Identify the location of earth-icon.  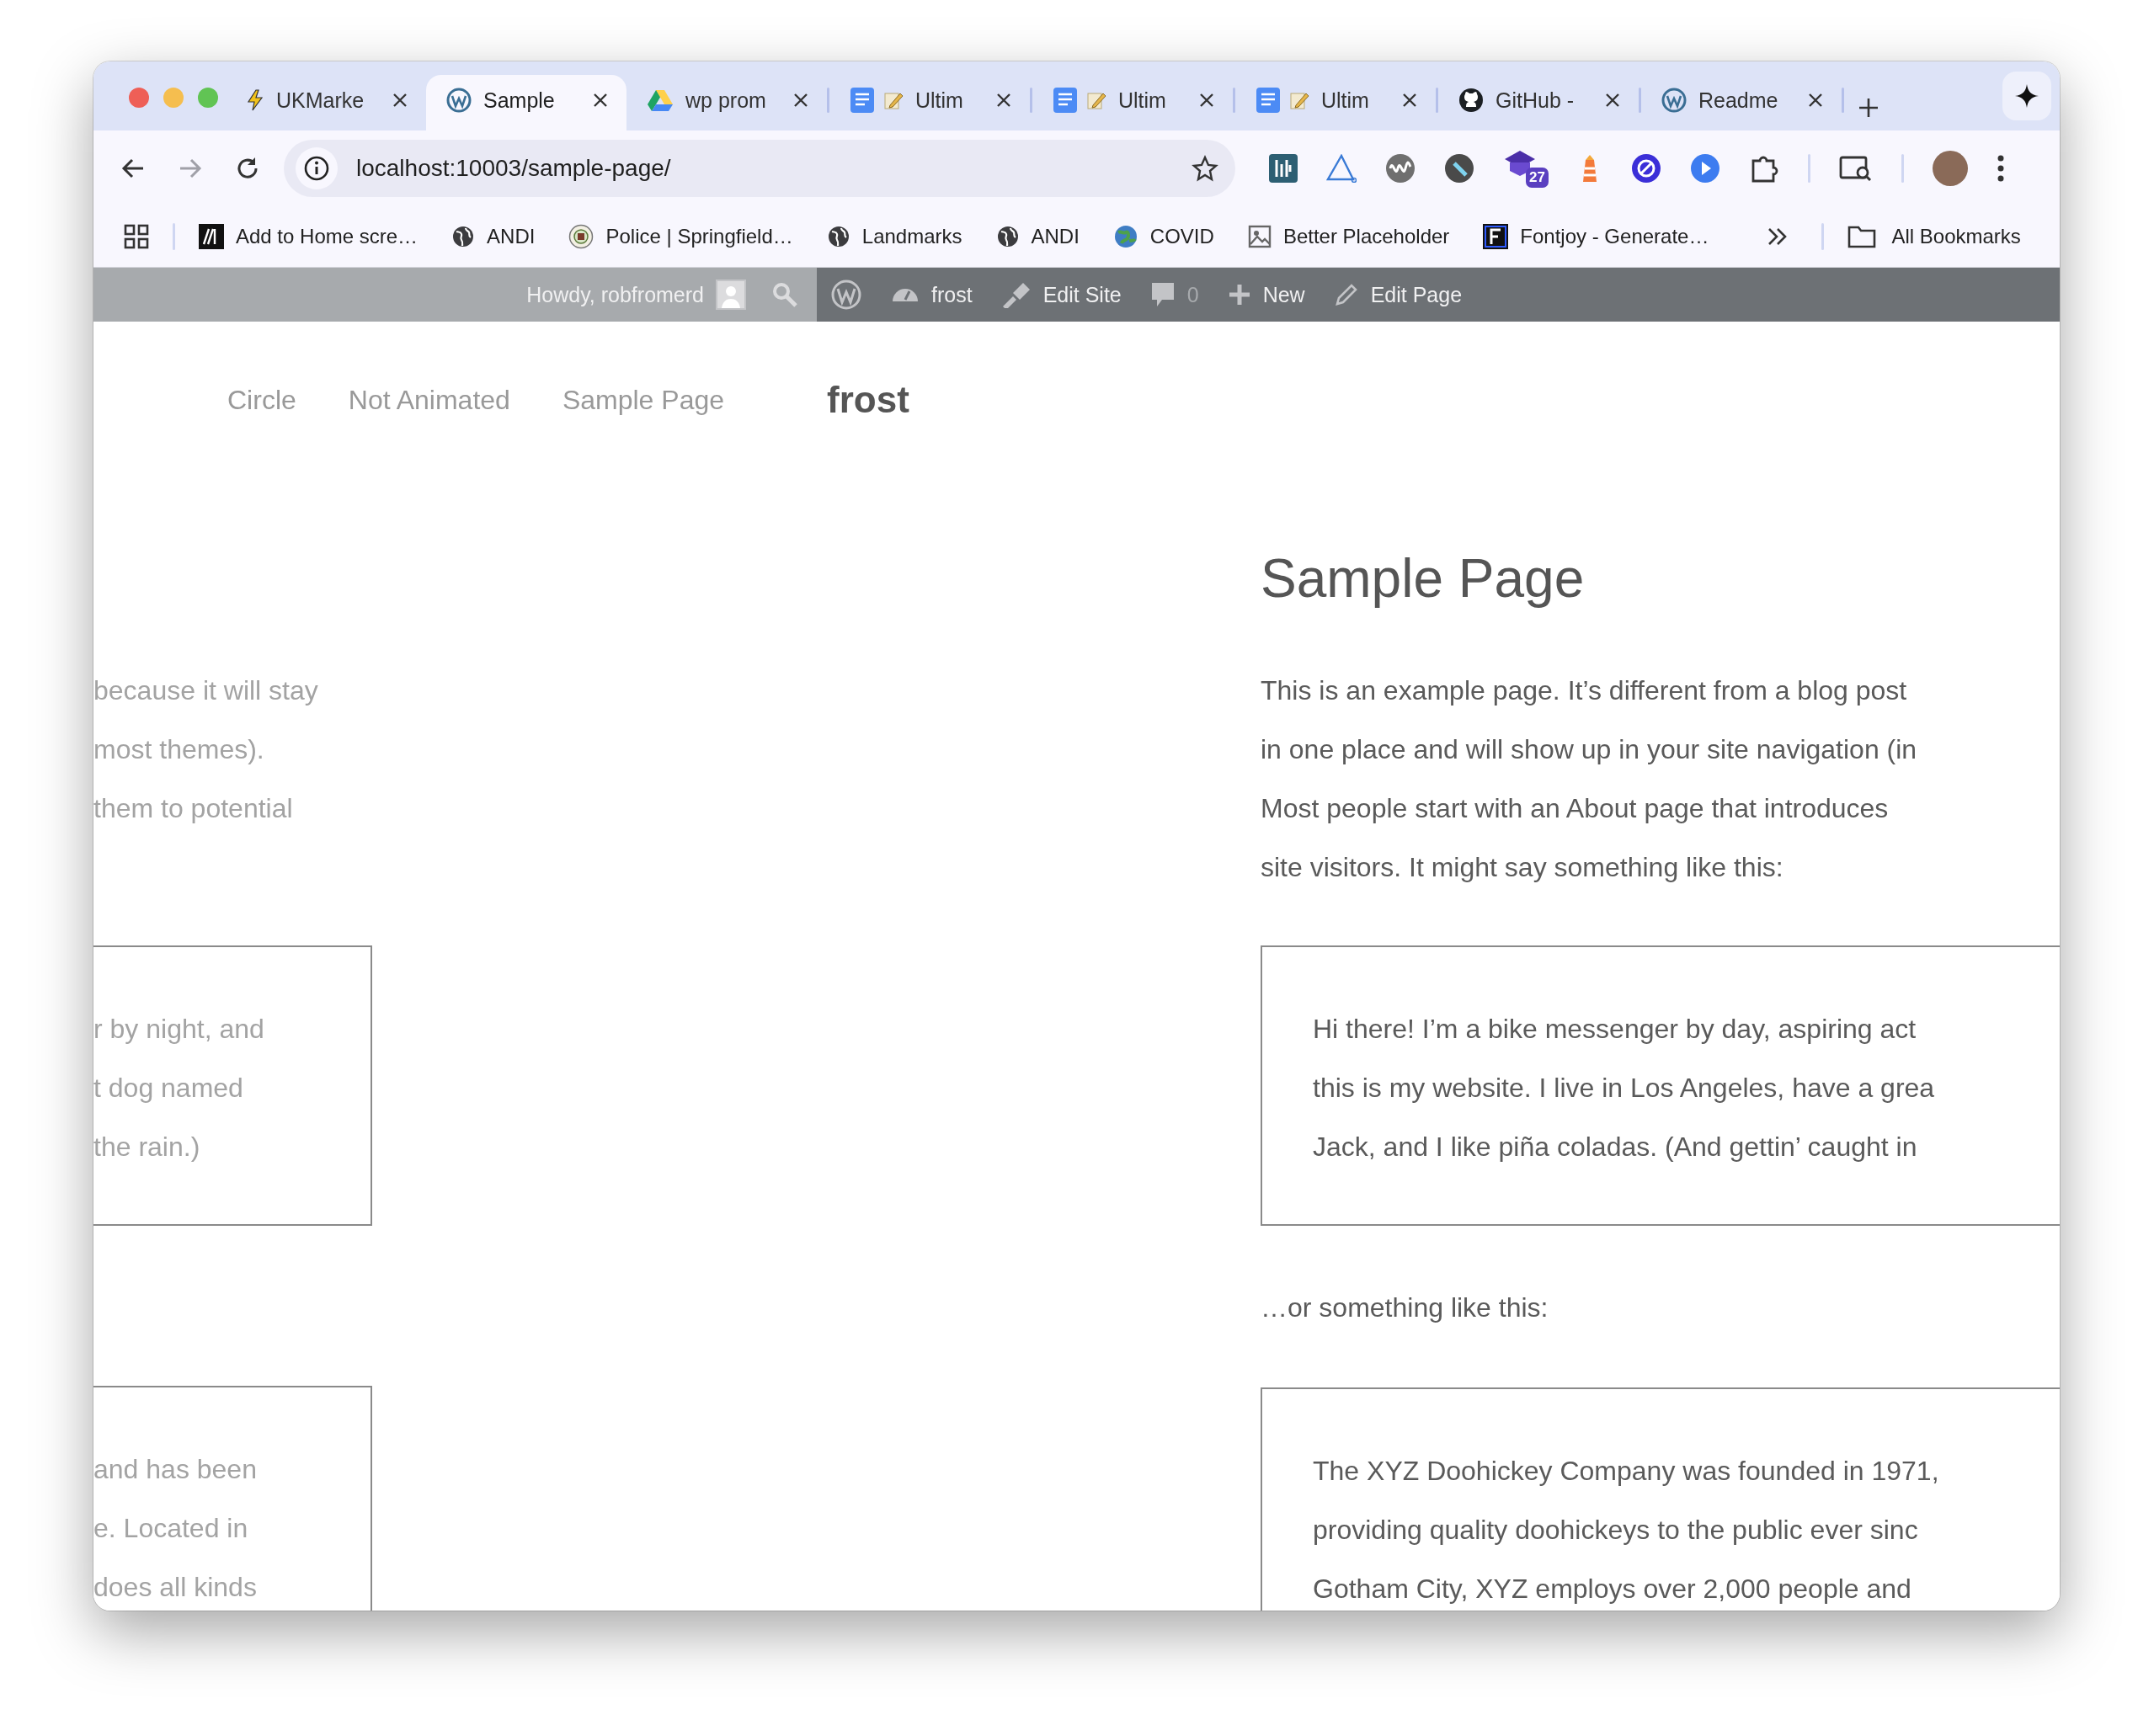
(1125, 236).